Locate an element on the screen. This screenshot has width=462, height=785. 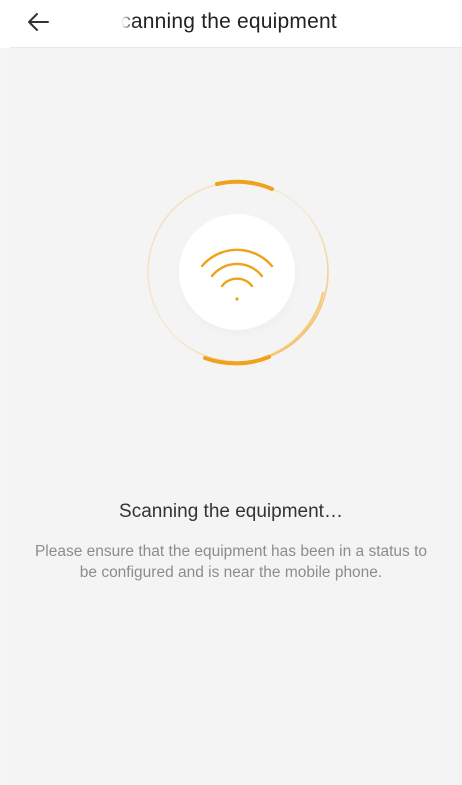
page-title: Scanning the equipment is located at coordinates (228, 21).